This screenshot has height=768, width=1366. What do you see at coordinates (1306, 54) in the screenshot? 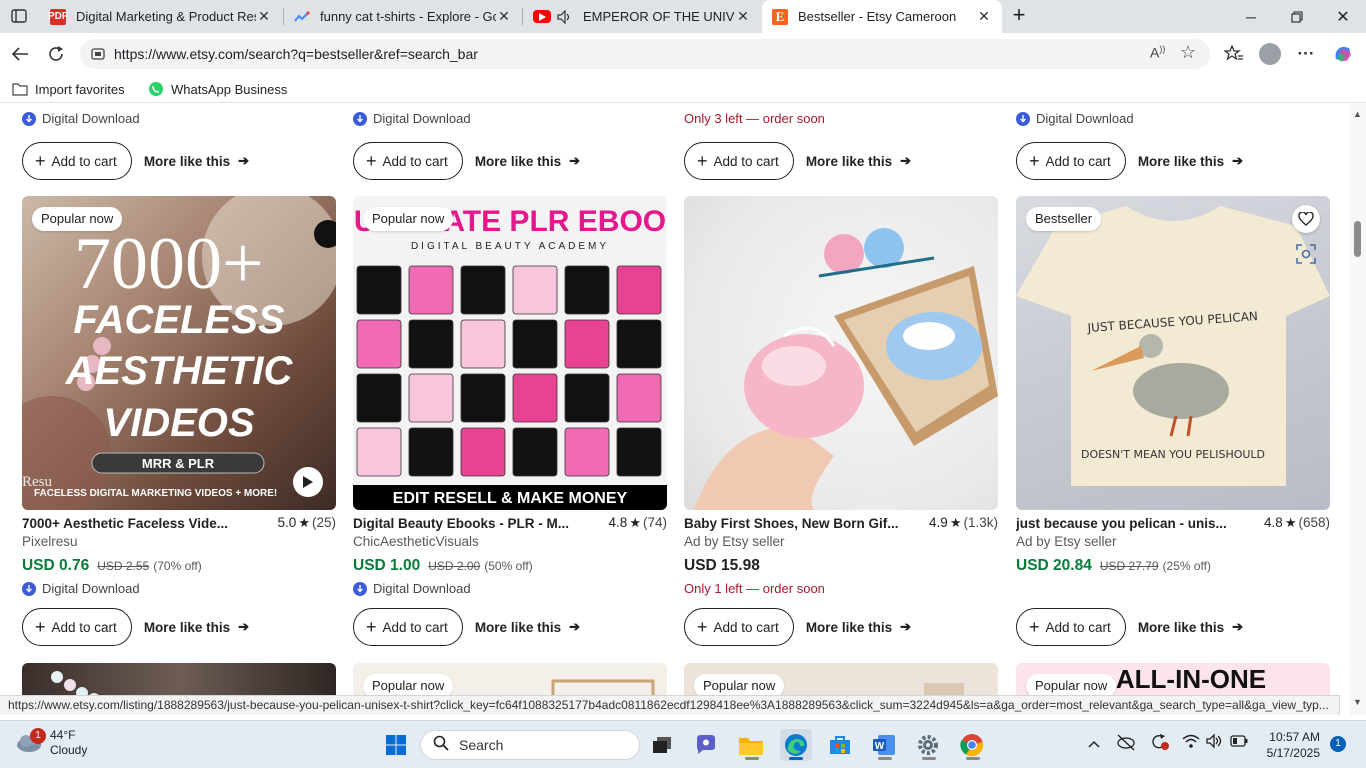
I see `more-options-icon: ···` at bounding box center [1306, 54].